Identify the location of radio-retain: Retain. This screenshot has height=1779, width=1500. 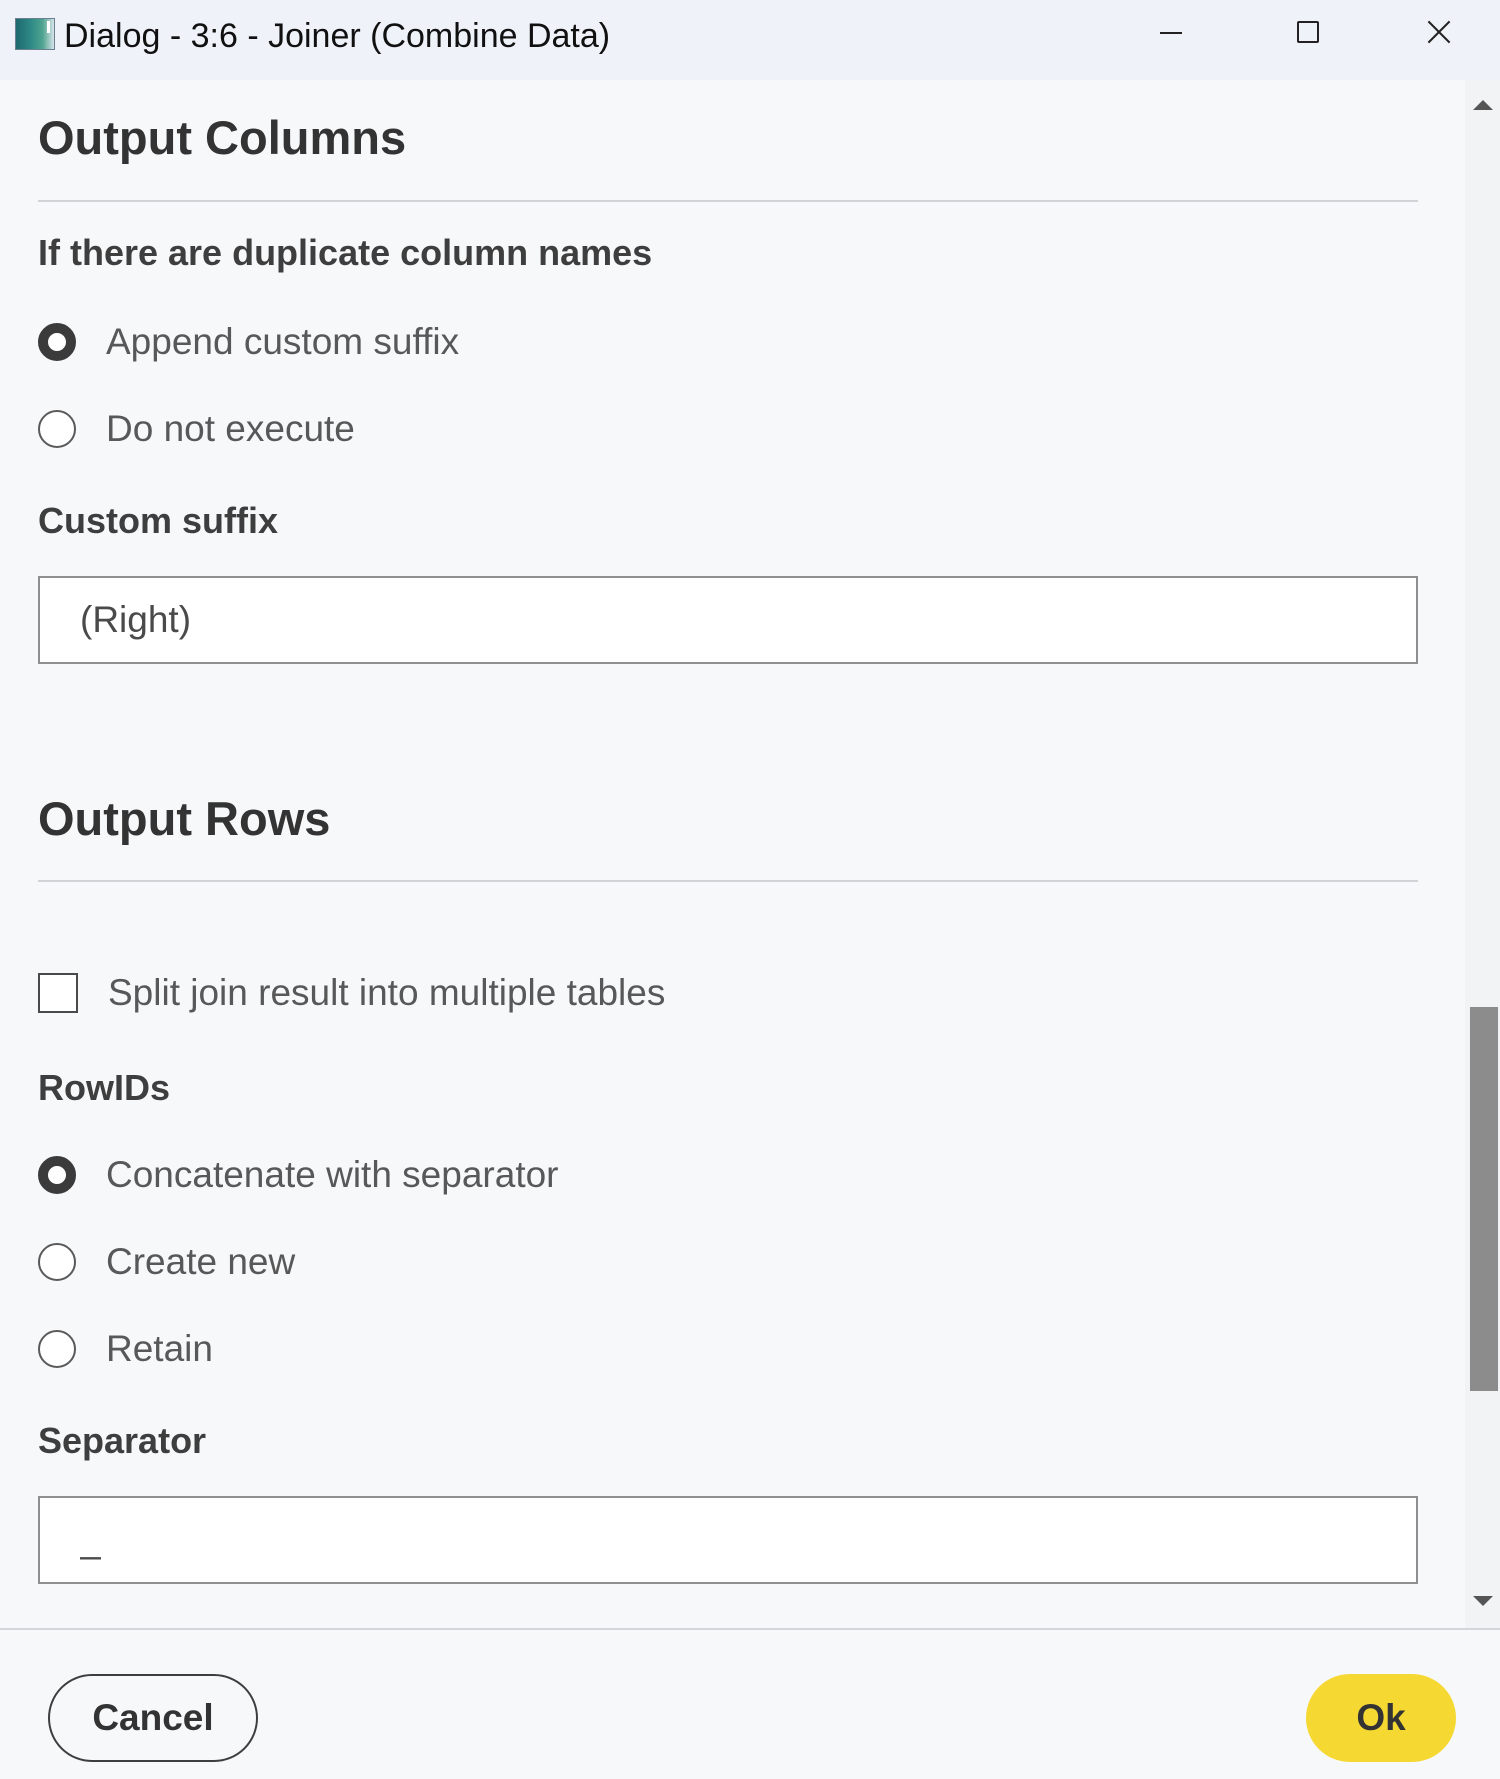
(125, 1349).